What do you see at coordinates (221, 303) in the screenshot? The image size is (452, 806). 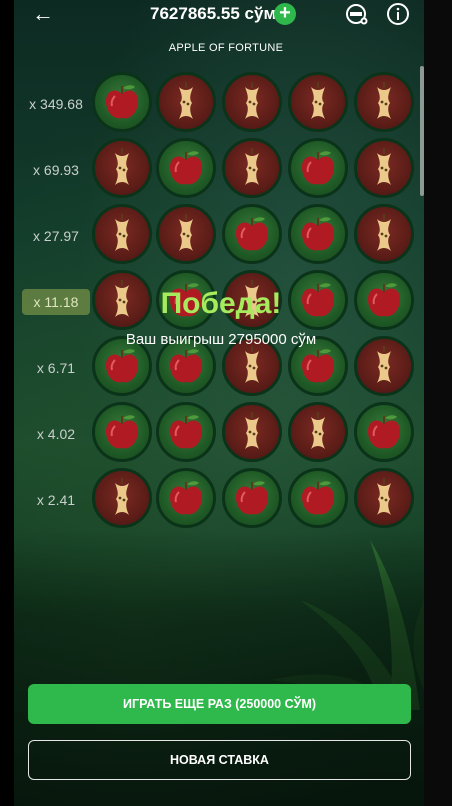 I see `win-title: Победа!` at bounding box center [221, 303].